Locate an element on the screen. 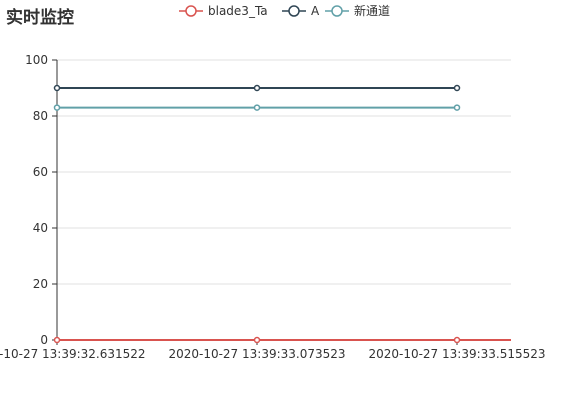  legend-item: 新通道 is located at coordinates (357, 10).